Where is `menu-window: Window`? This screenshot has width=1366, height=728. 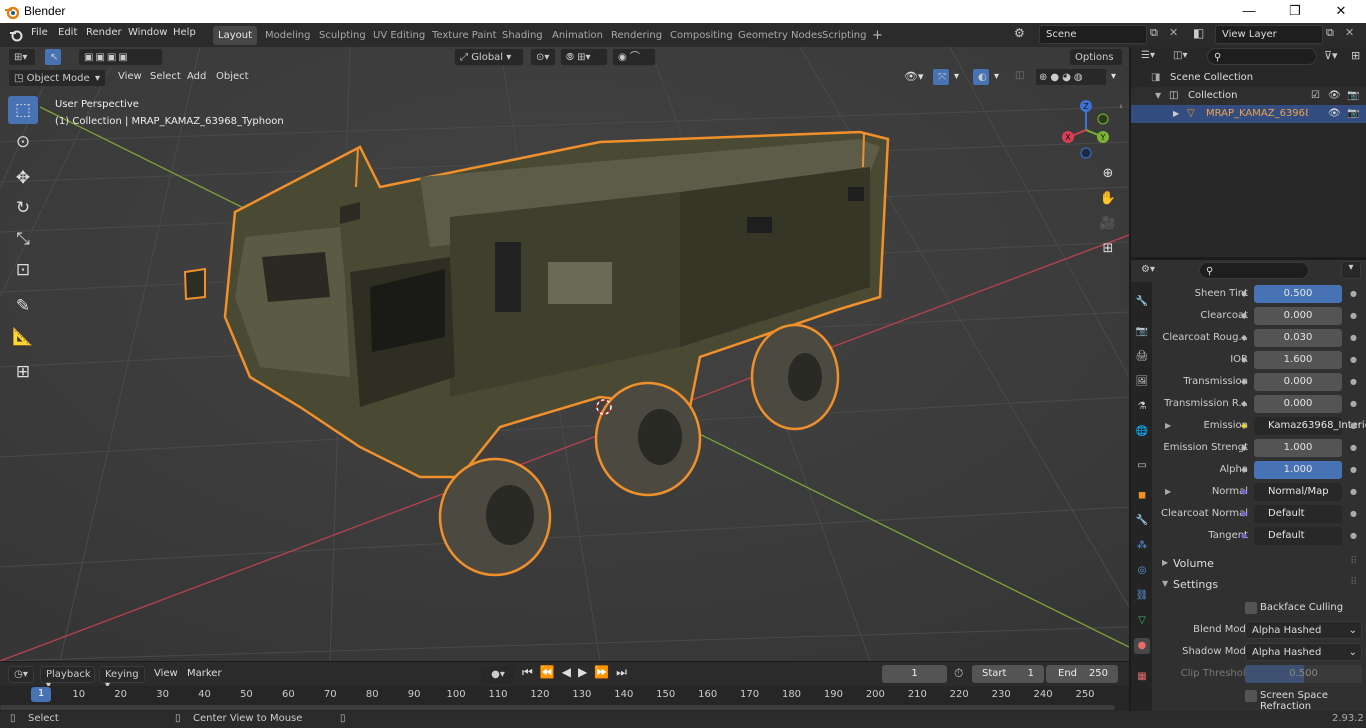
menu-window: Window is located at coordinates (147, 32).